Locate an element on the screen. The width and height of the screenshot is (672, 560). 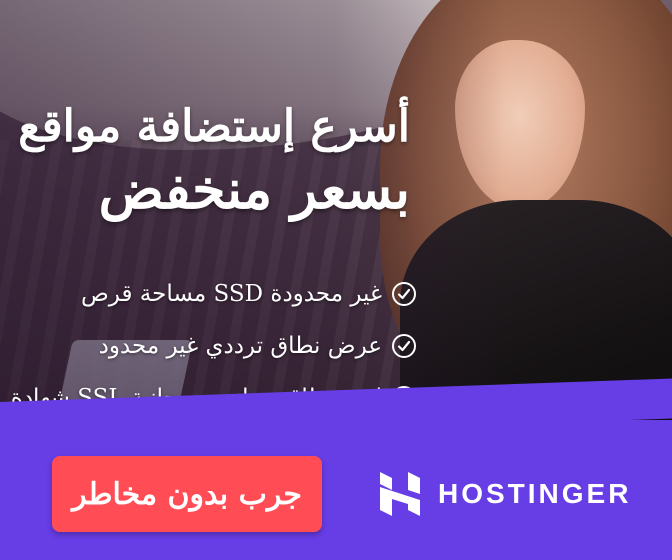
brand-name: HOSTINGER is located at coordinates (535, 493).